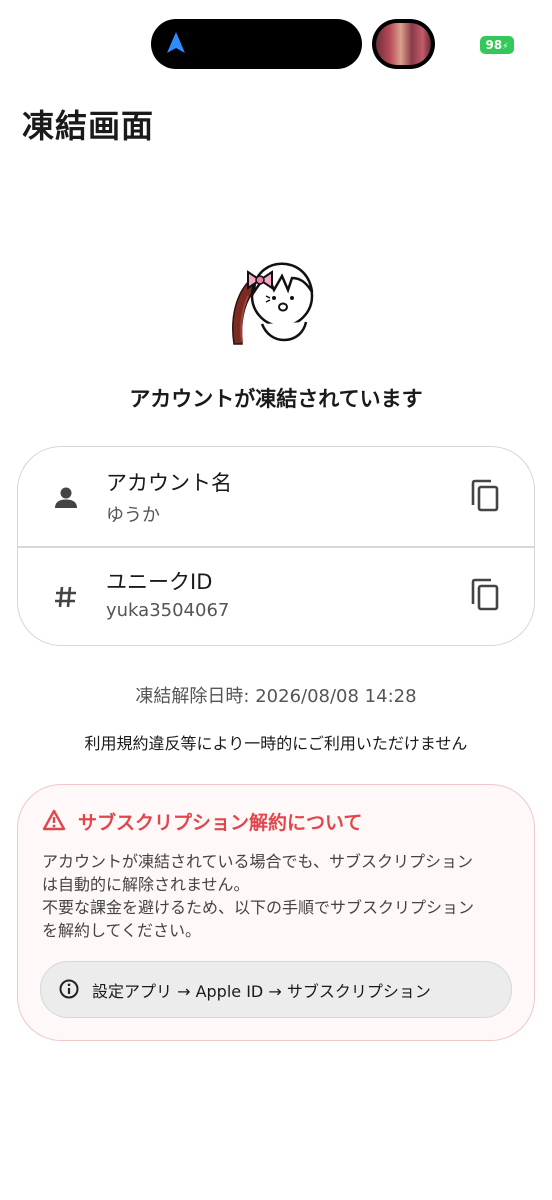 Image resolution: width=552 pixels, height=1200 pixels. I want to click on settings-path-box: 設定アプリ → Apple ID → サブスクリプション, so click(276, 989).